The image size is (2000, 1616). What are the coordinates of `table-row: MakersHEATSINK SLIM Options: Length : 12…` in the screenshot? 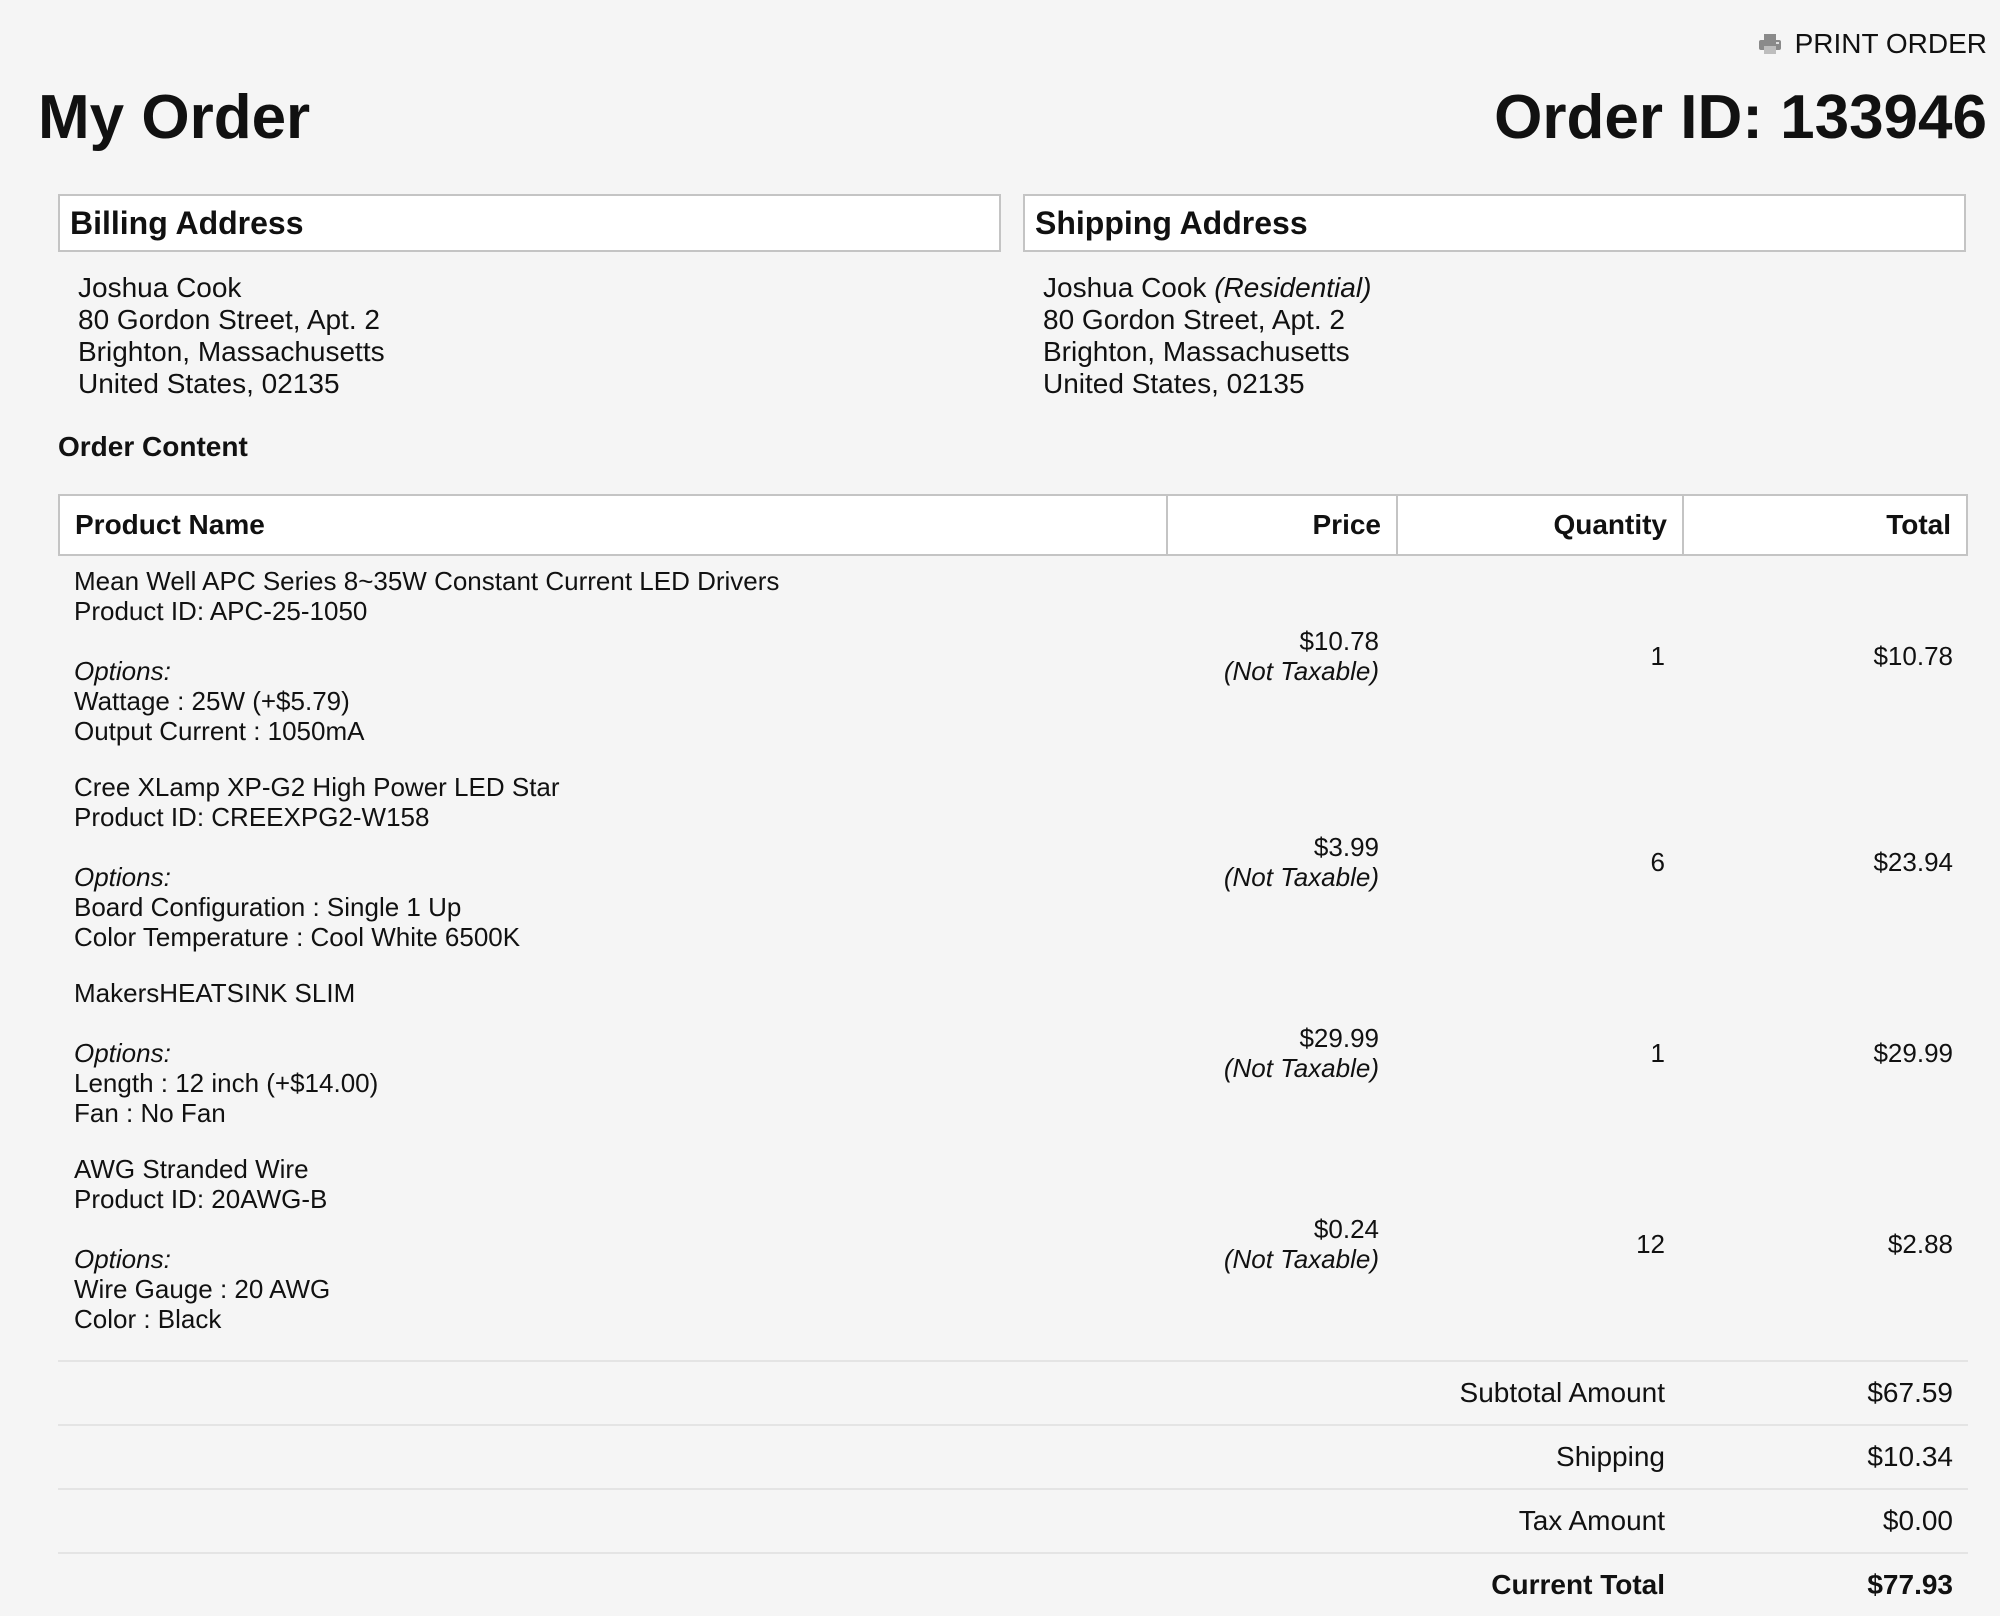 It's located at (1013, 1053).